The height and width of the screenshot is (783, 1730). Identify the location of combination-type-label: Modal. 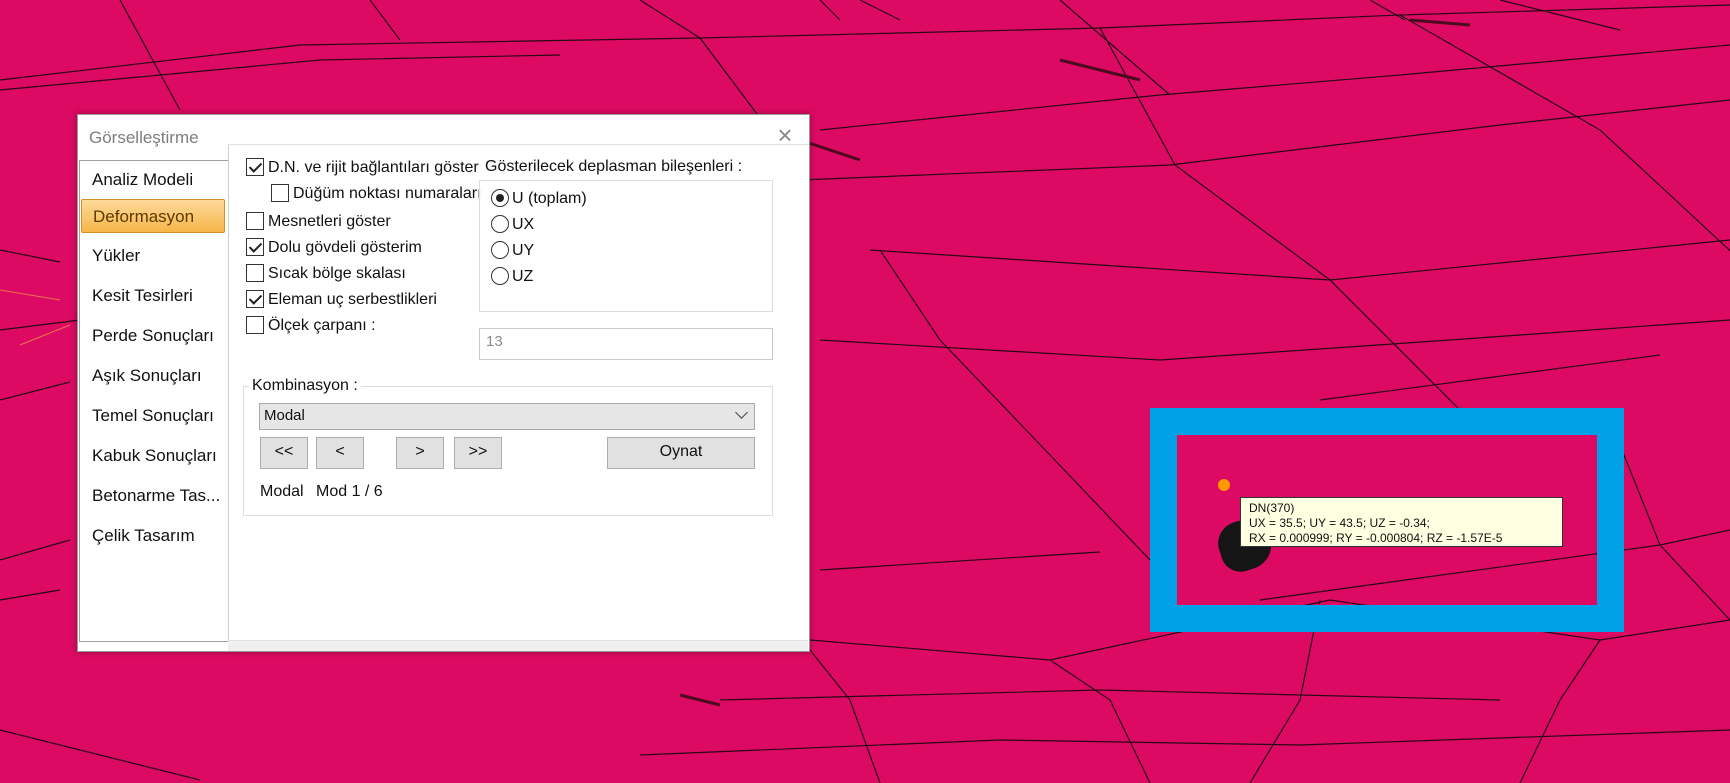
(282, 491).